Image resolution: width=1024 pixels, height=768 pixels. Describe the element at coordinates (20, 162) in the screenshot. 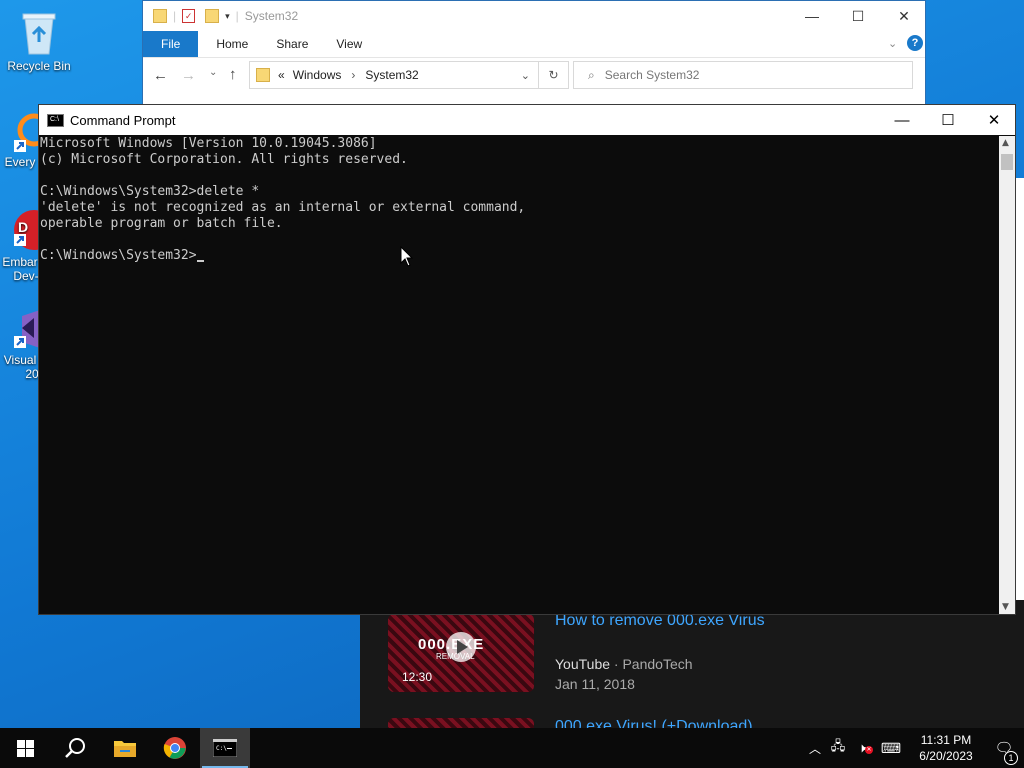

I see `desktop-icon-label: Every` at that location.